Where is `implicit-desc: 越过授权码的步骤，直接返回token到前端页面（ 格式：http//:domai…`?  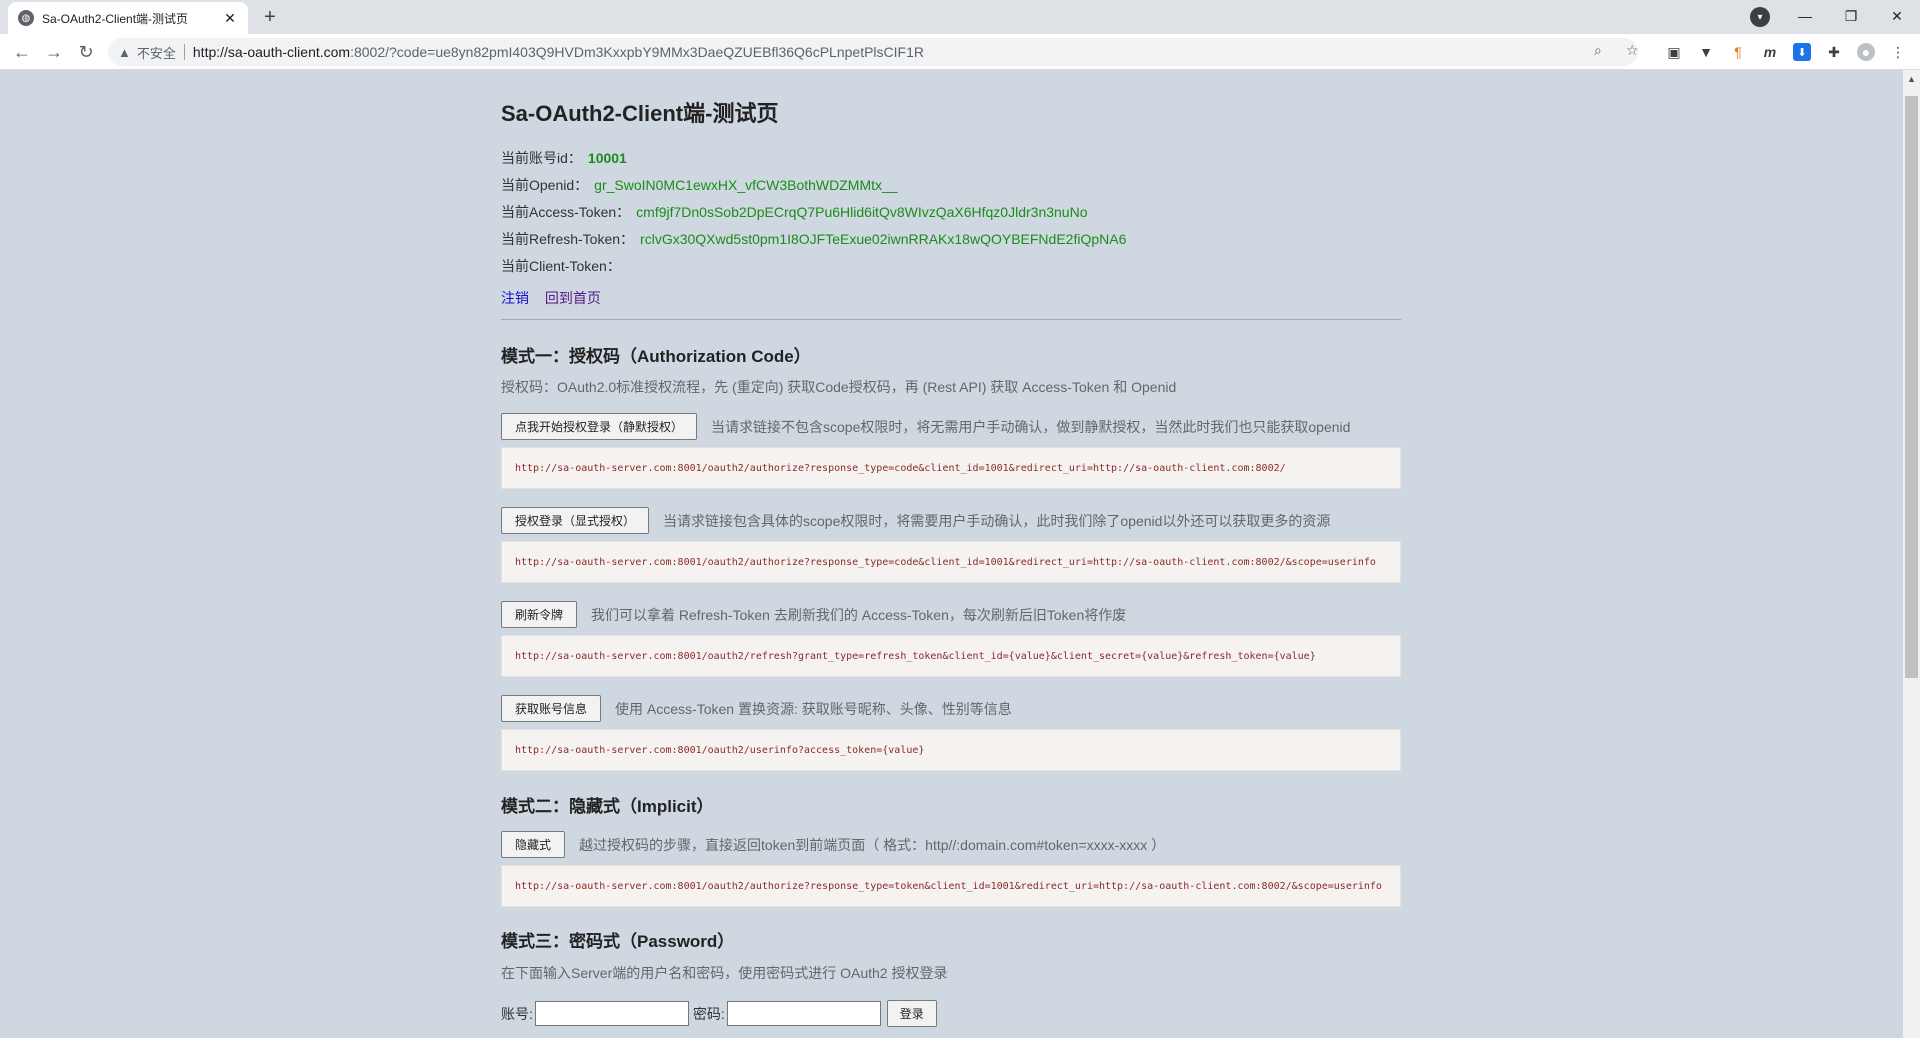 implicit-desc: 越过授权码的步骤，直接返回token到前端页面（ 格式：http//:domai… is located at coordinates (872, 844).